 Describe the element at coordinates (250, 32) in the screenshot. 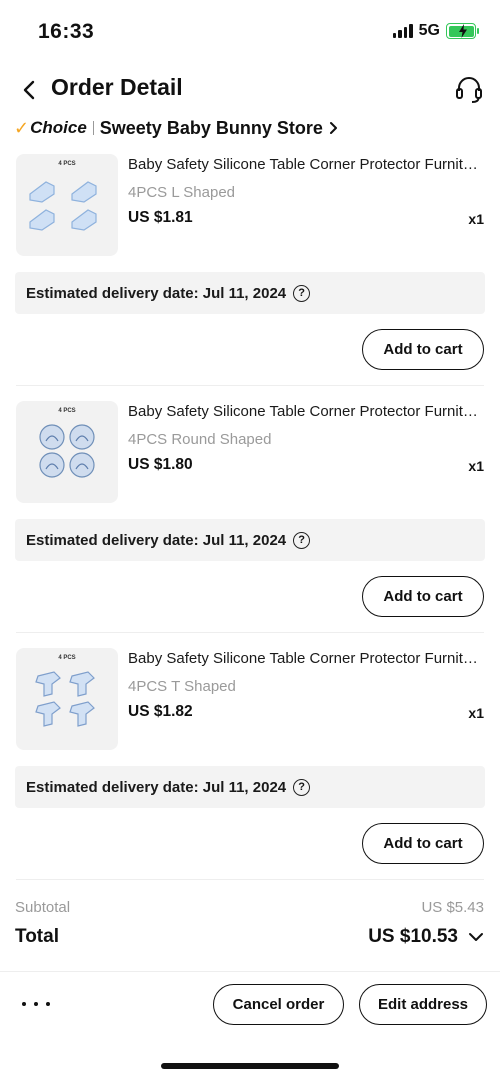

I see `status-bar: 16:33 5G` at that location.